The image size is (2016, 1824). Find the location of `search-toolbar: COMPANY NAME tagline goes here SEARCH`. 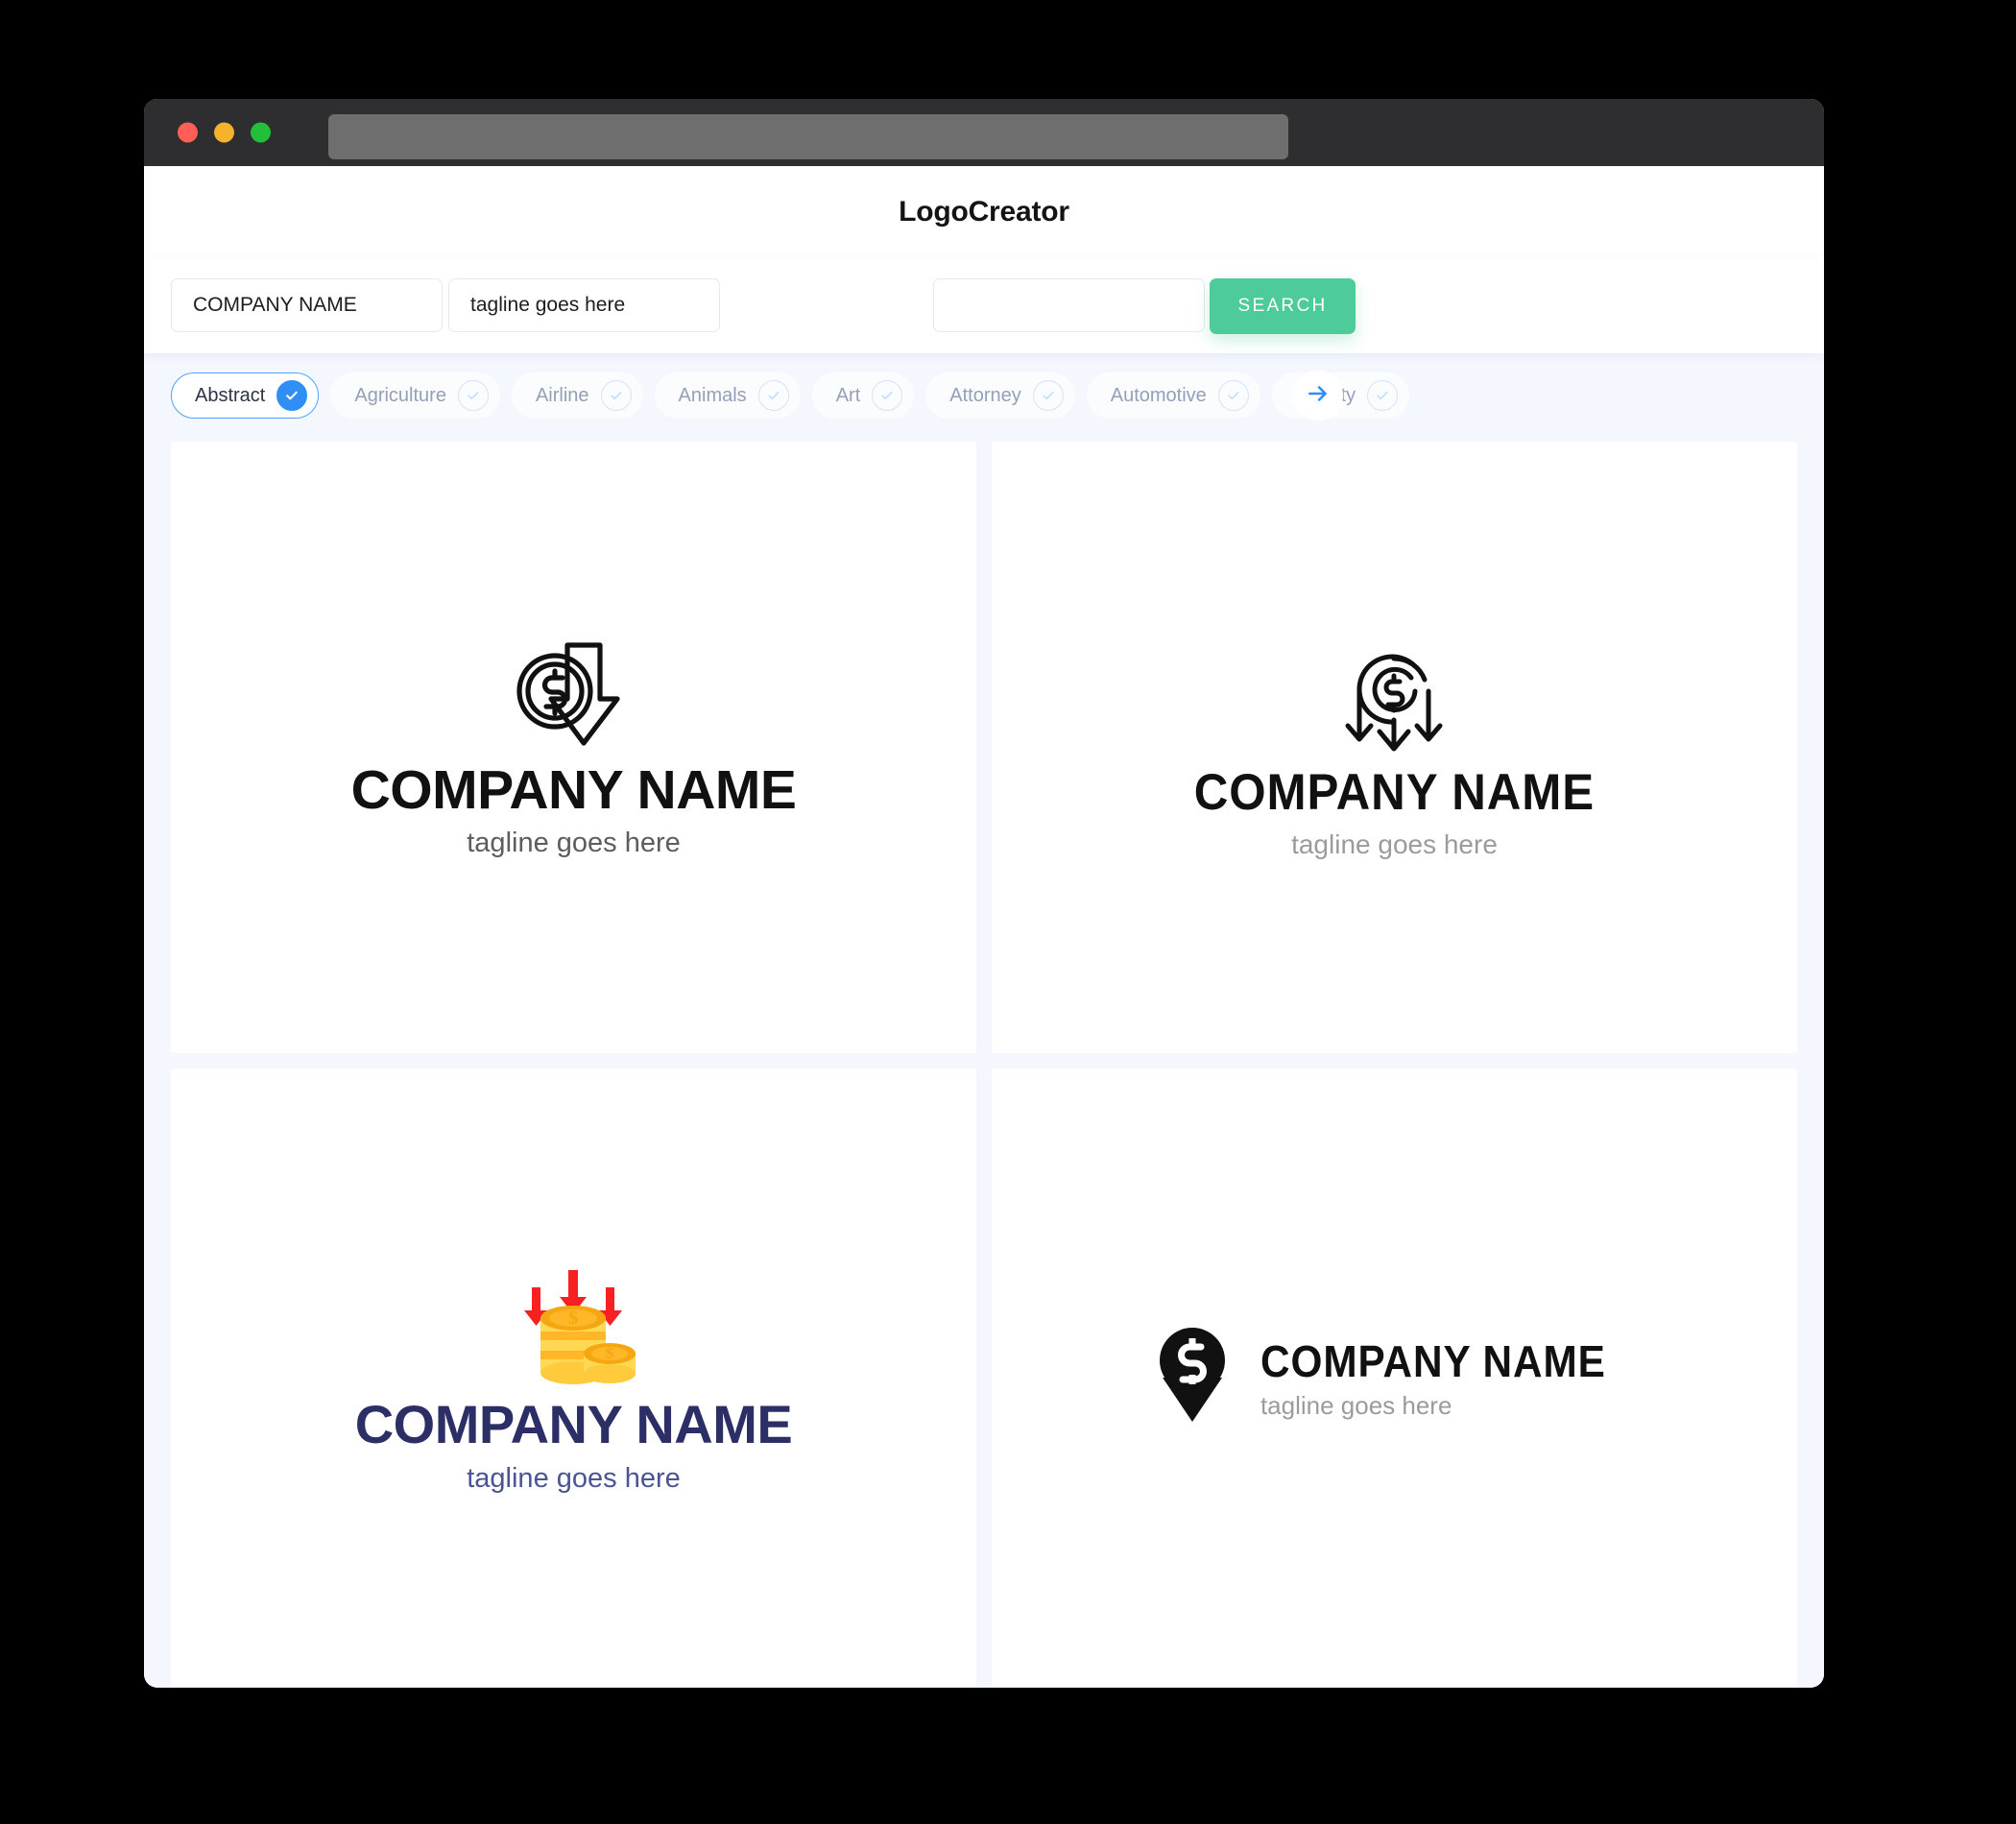

search-toolbar: COMPANY NAME tagline goes here SEARCH is located at coordinates (984, 305).